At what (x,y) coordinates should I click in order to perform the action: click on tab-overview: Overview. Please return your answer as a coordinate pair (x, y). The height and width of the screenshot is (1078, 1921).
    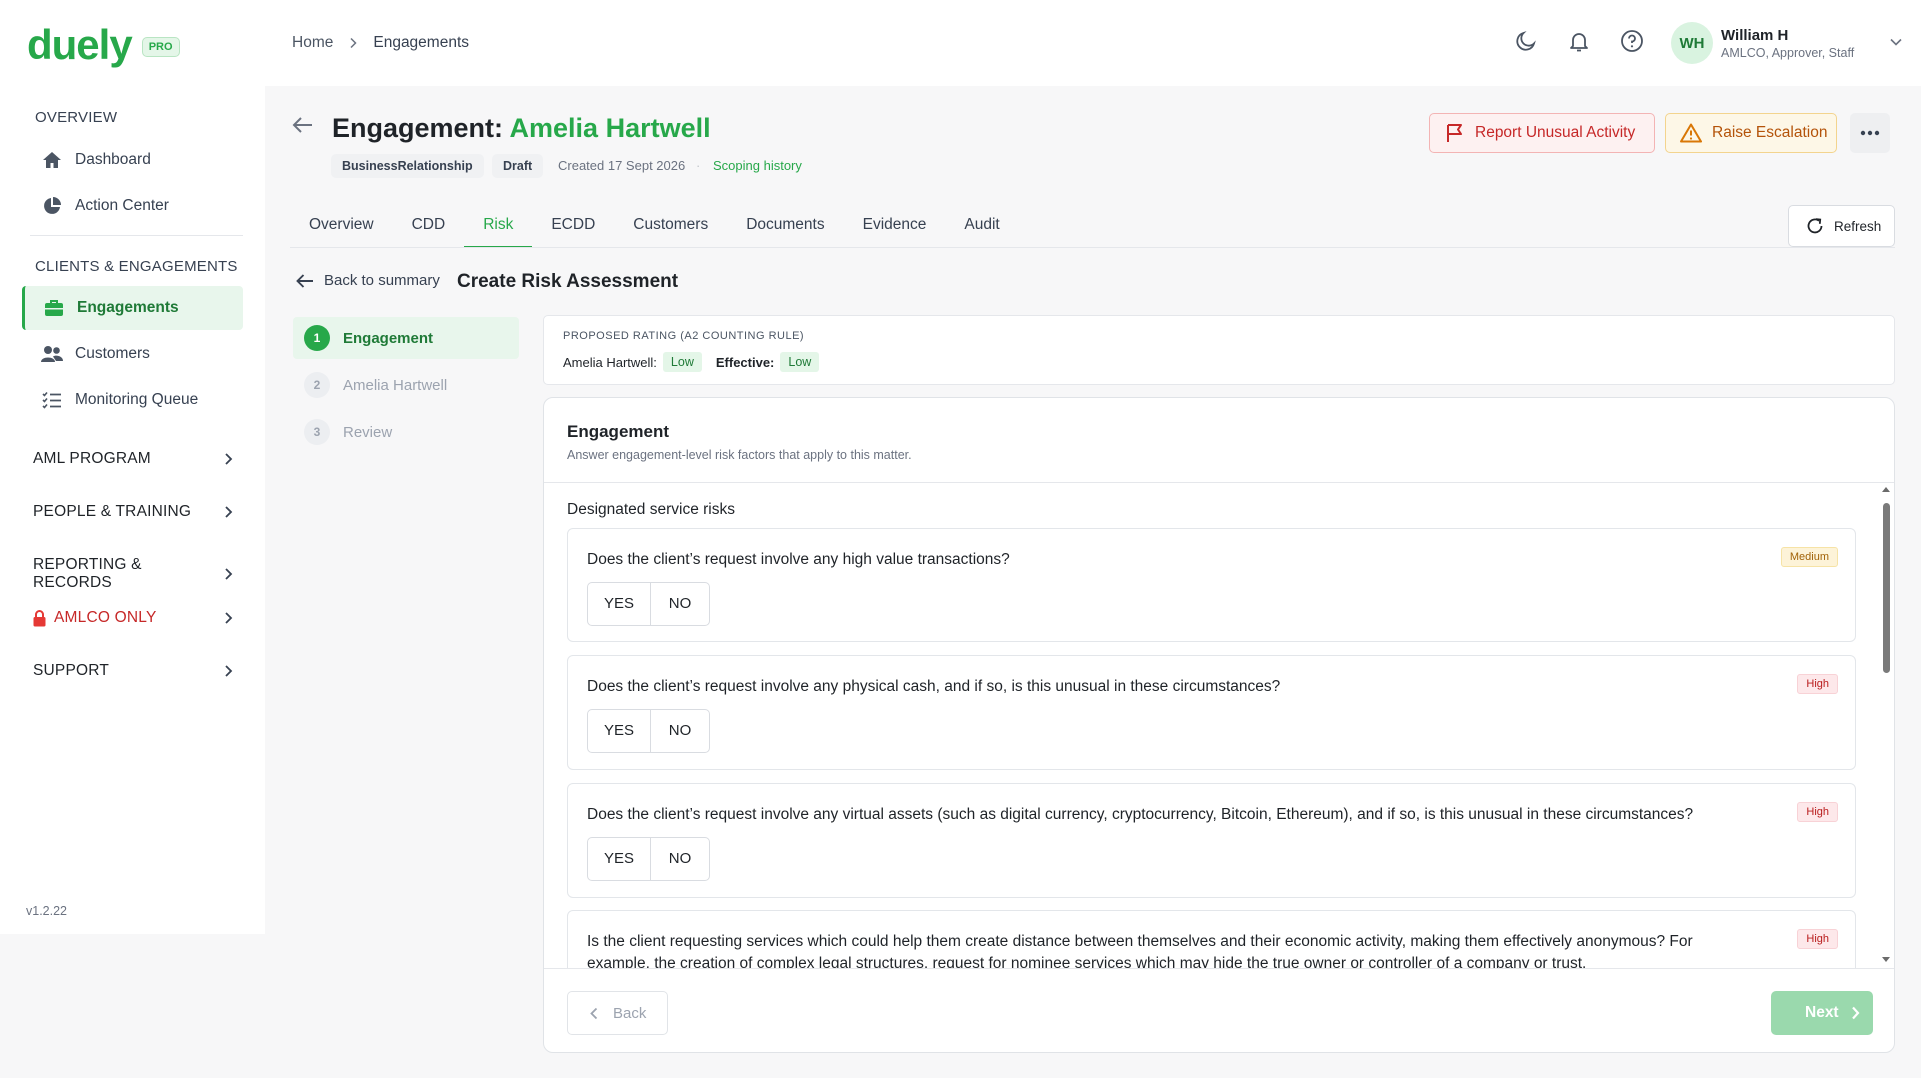
    Looking at the image, I should click on (341, 225).